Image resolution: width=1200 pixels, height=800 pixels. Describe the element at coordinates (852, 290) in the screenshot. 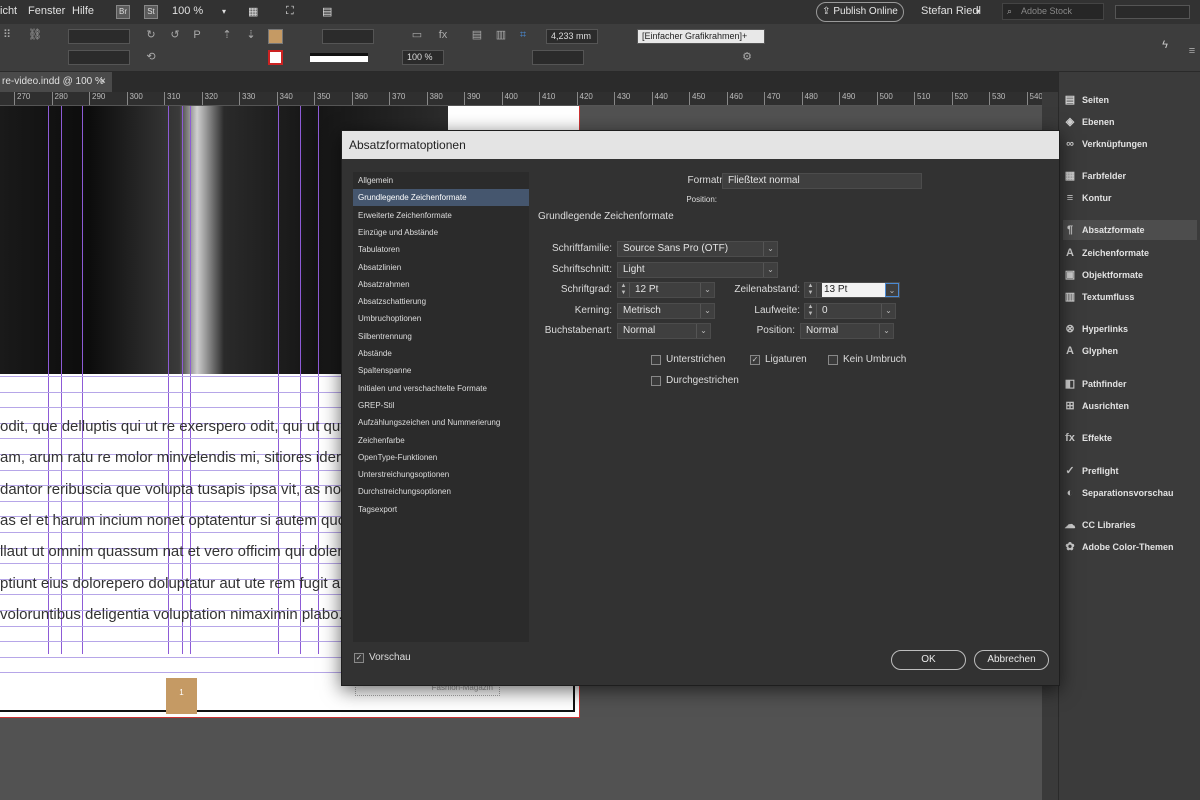

I see `leading-field: ▲ ▼ 13 Pt ⌄` at that location.